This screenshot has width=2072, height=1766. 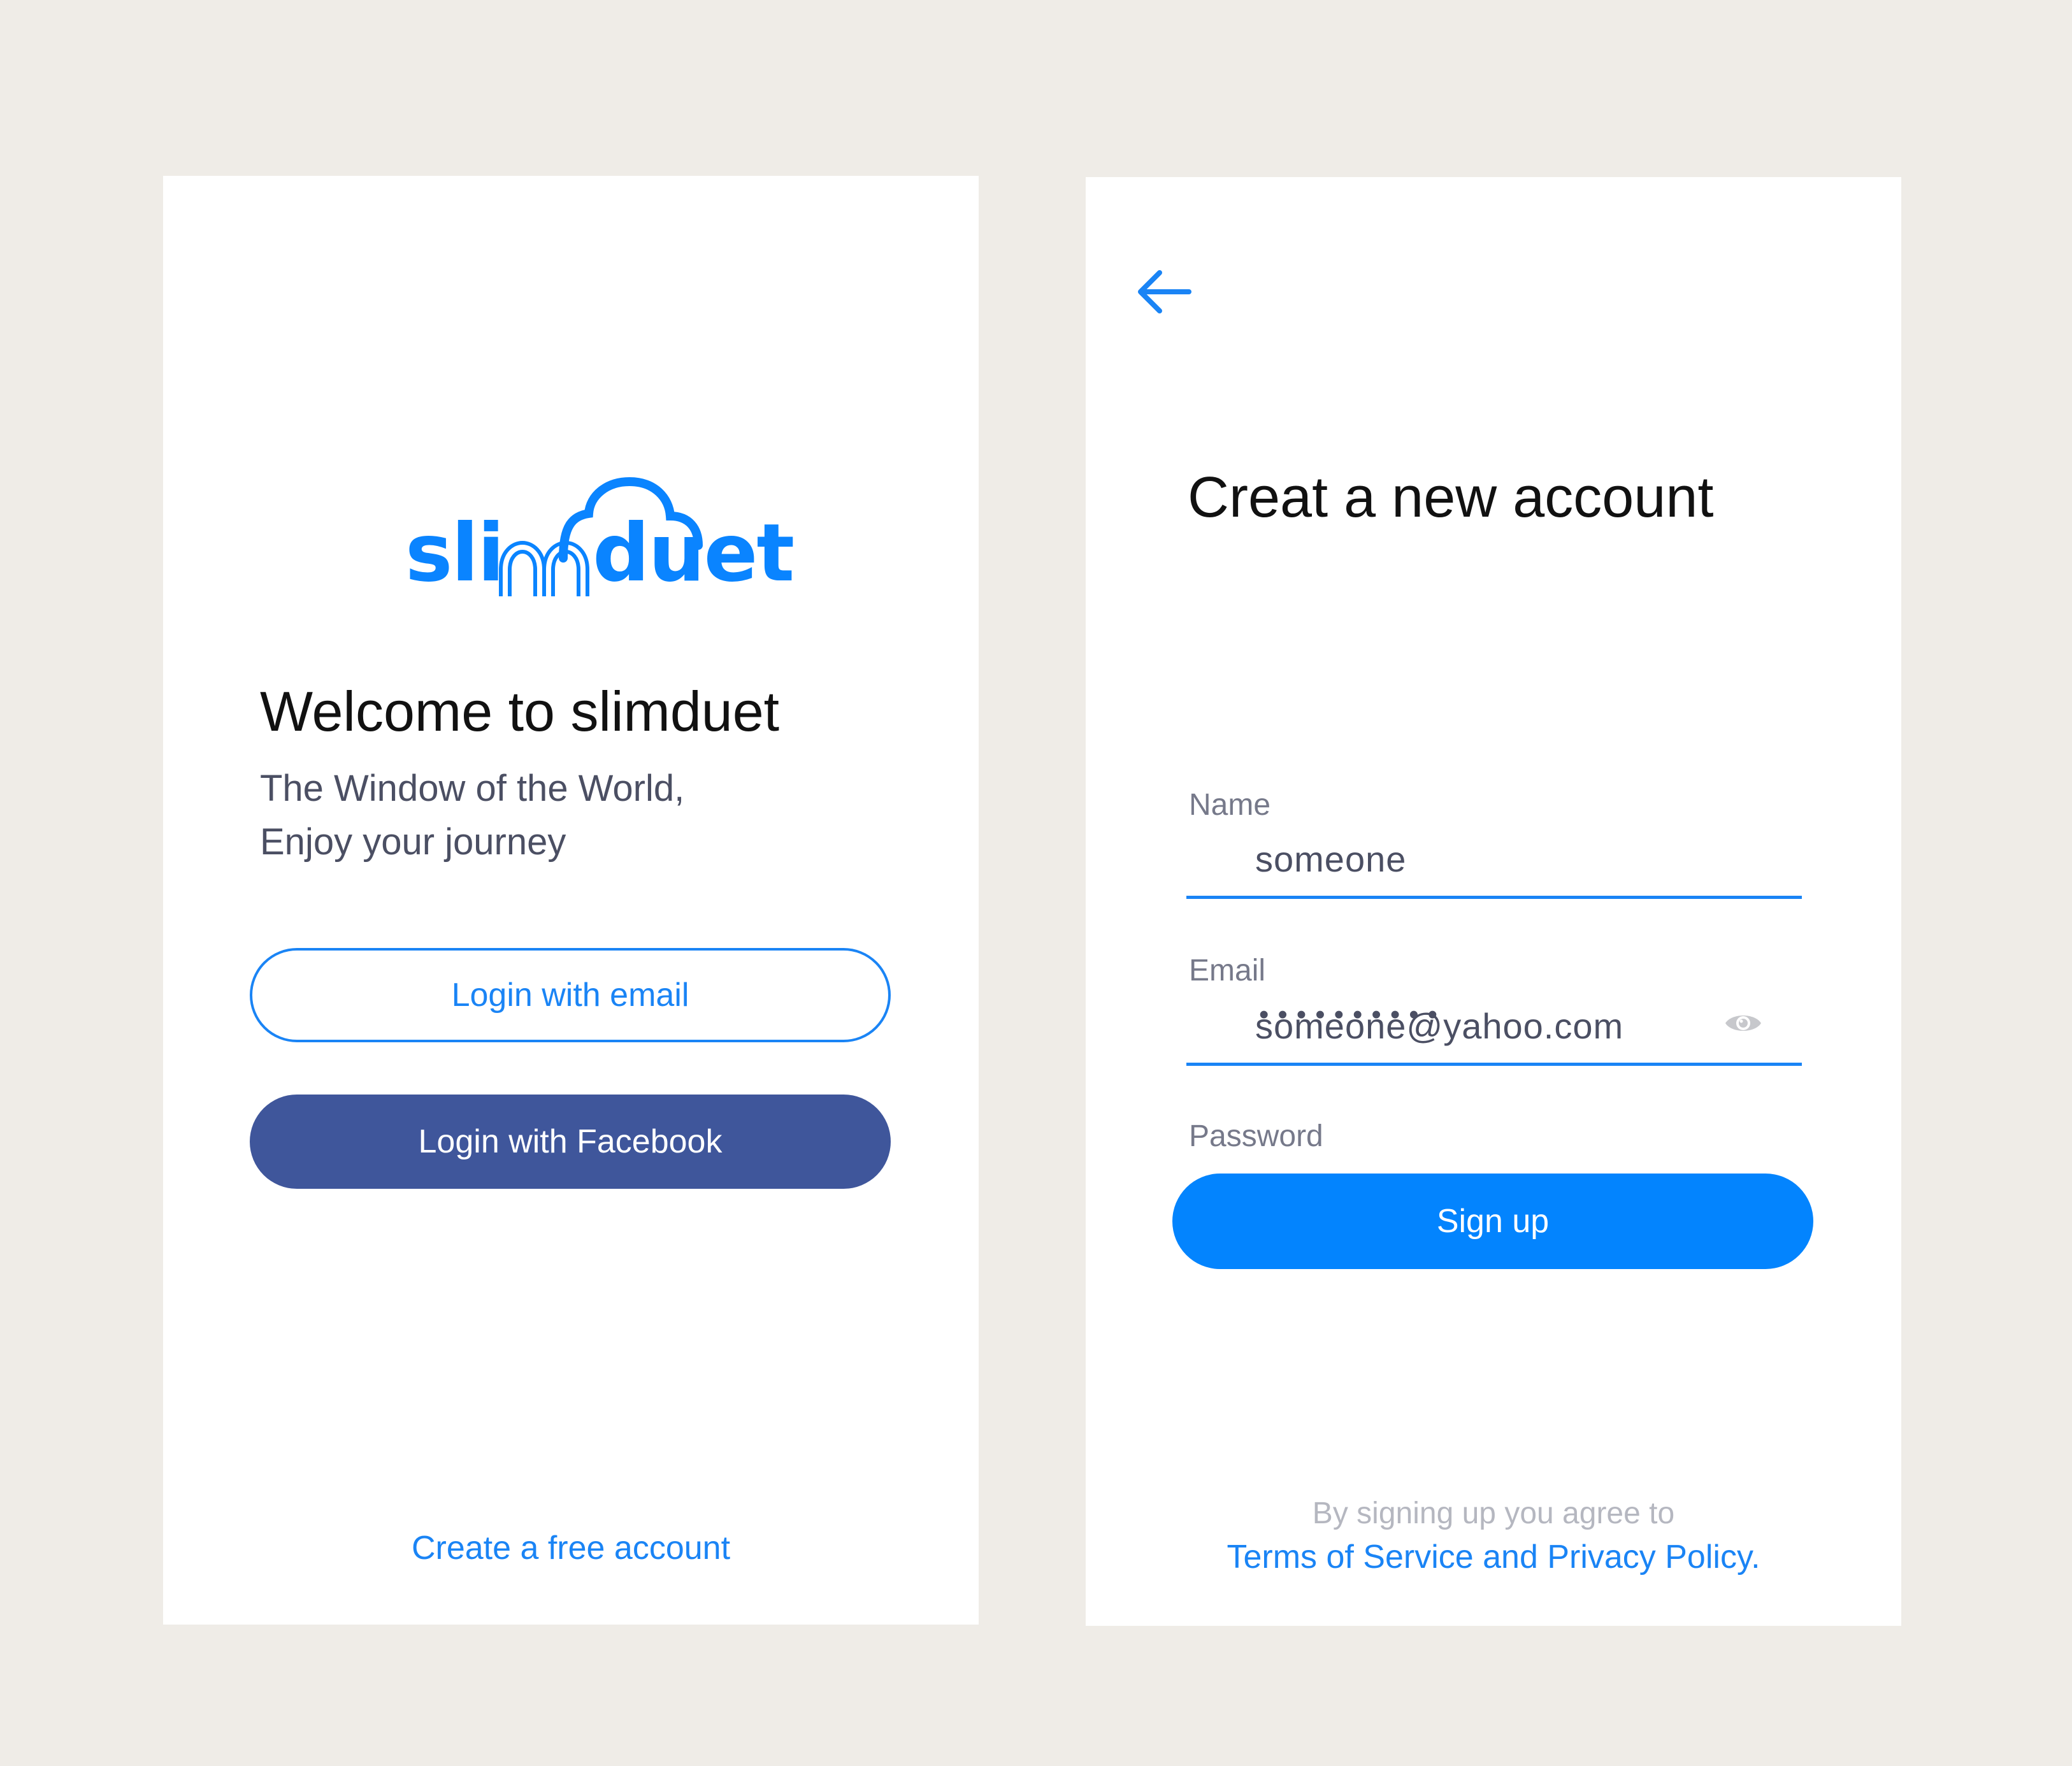 What do you see at coordinates (1451, 497) in the screenshot?
I see `page-title: Creat a new account` at bounding box center [1451, 497].